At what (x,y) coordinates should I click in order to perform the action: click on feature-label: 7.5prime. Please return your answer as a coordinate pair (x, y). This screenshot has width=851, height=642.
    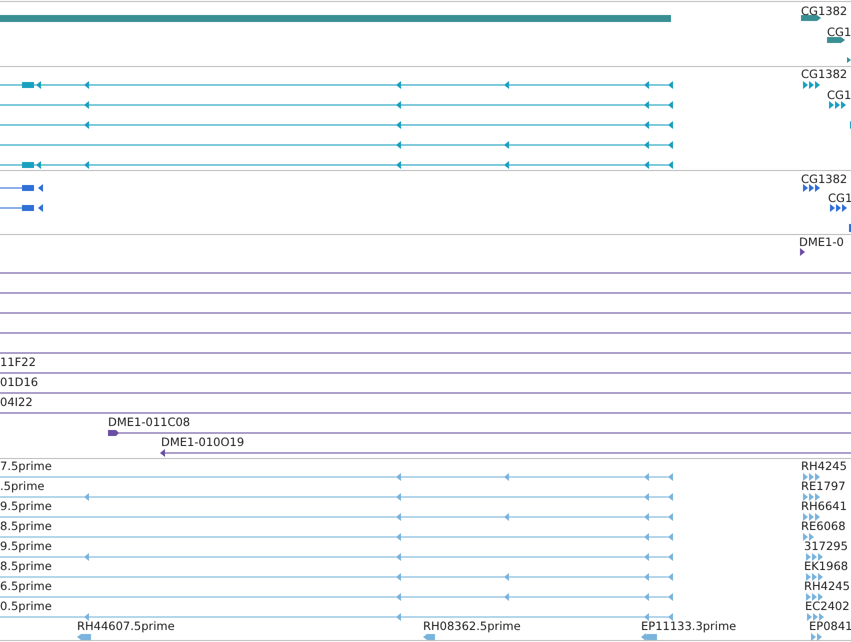
    Looking at the image, I should click on (26, 466).